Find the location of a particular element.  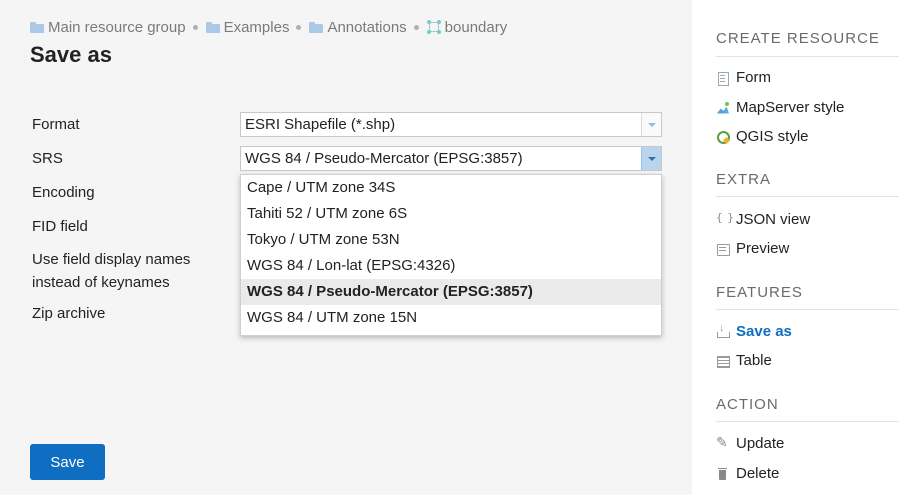

breadcrumb-label: Annotations is located at coordinates (366, 27).